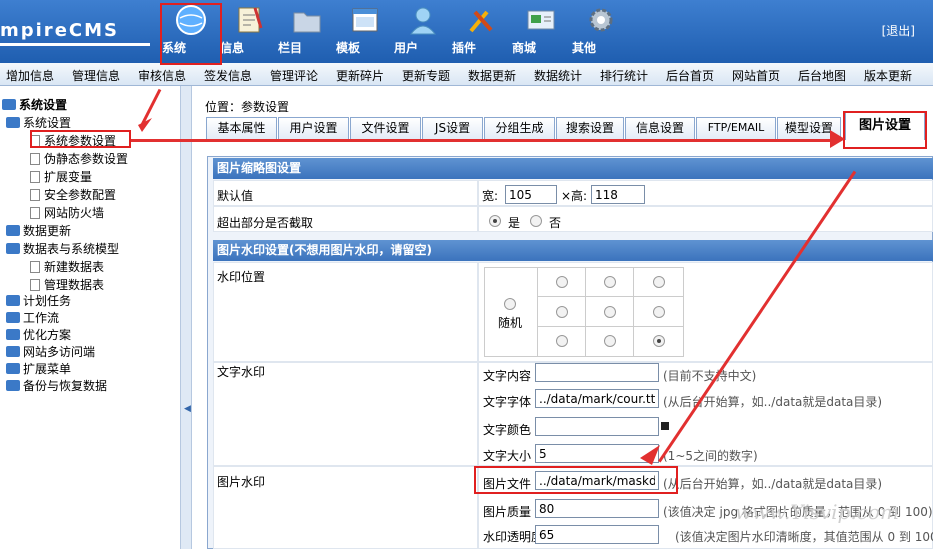 The image size is (933, 549). Describe the element at coordinates (75, 44) in the screenshot. I see `logo-underline` at that location.